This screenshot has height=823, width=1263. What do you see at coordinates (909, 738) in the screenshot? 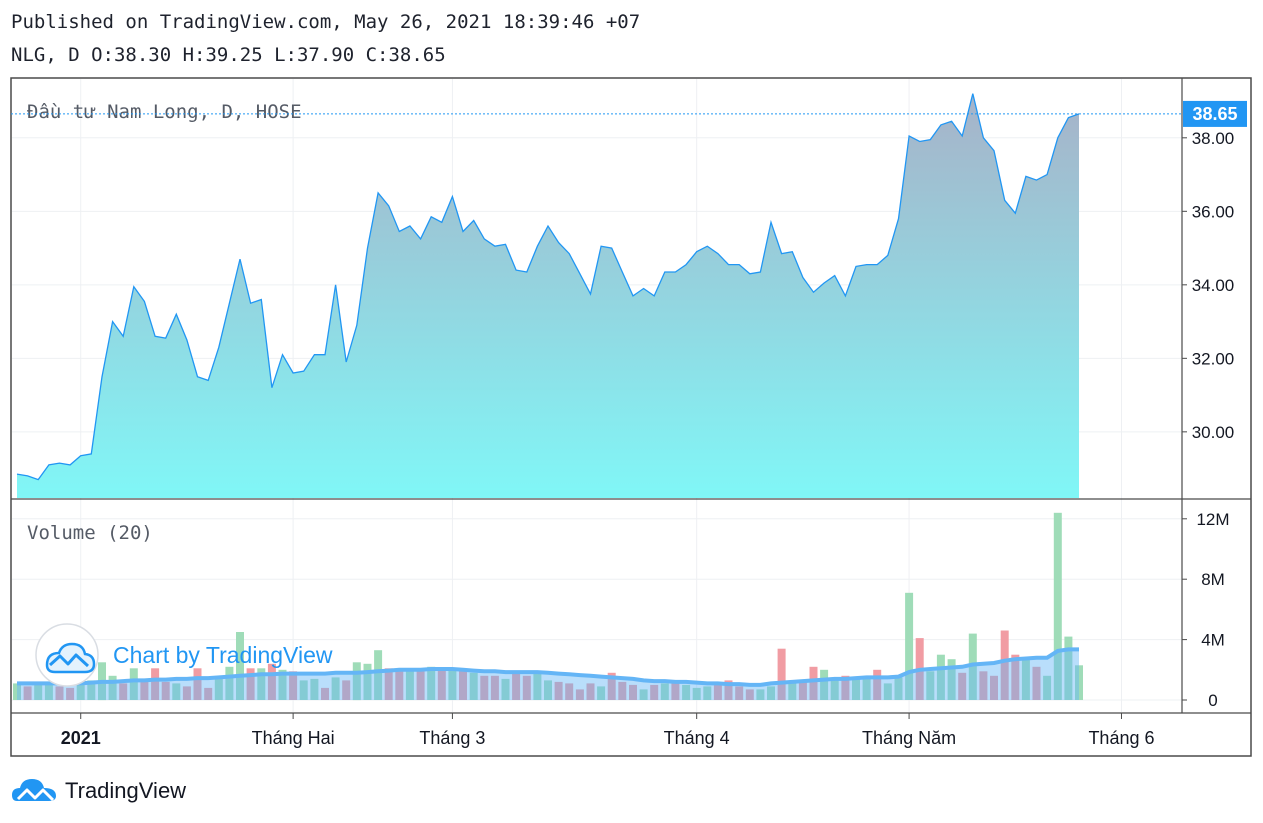
I see `time-axis-label: Tháng Năm` at bounding box center [909, 738].